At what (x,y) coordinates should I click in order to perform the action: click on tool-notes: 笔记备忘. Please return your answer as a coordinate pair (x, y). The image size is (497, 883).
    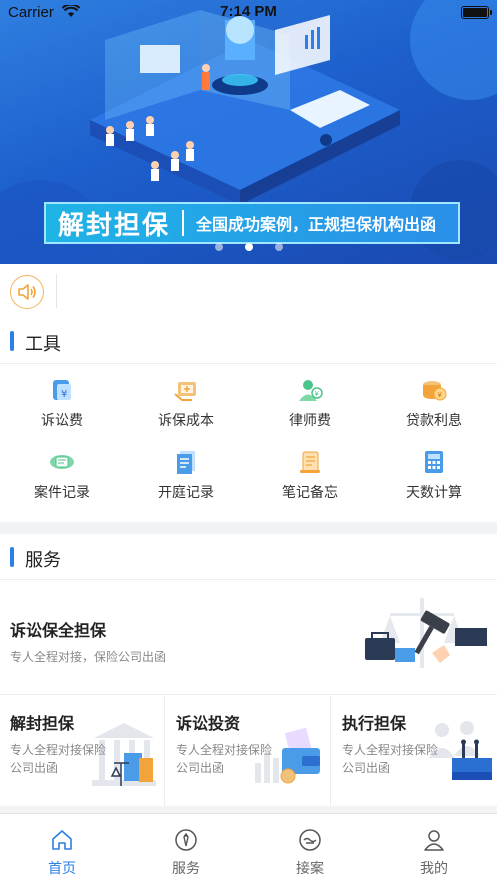
    Looking at the image, I should click on (310, 473).